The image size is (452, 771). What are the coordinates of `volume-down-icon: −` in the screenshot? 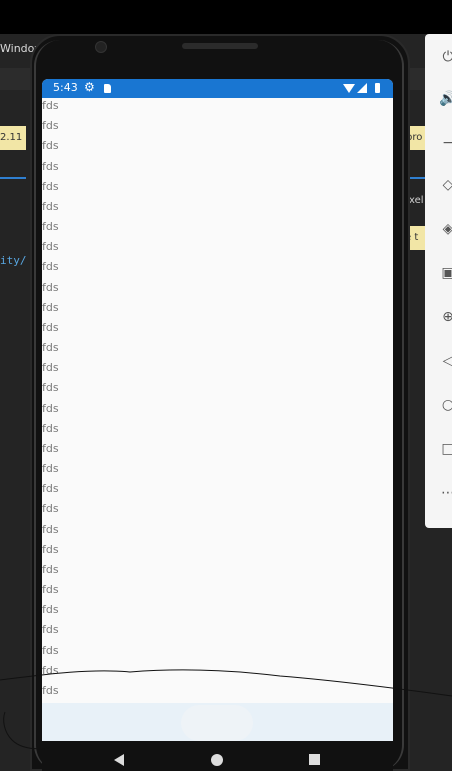 It's located at (445, 143).